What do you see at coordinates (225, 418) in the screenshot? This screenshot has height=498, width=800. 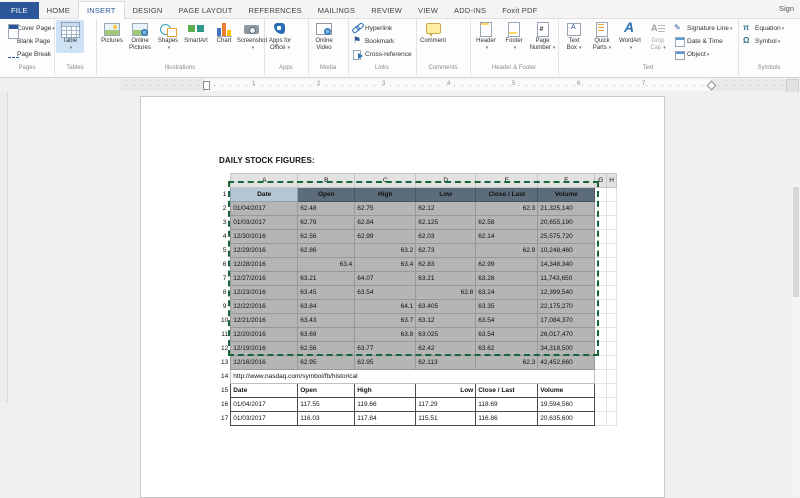 I see `row-header-17: 17` at bounding box center [225, 418].